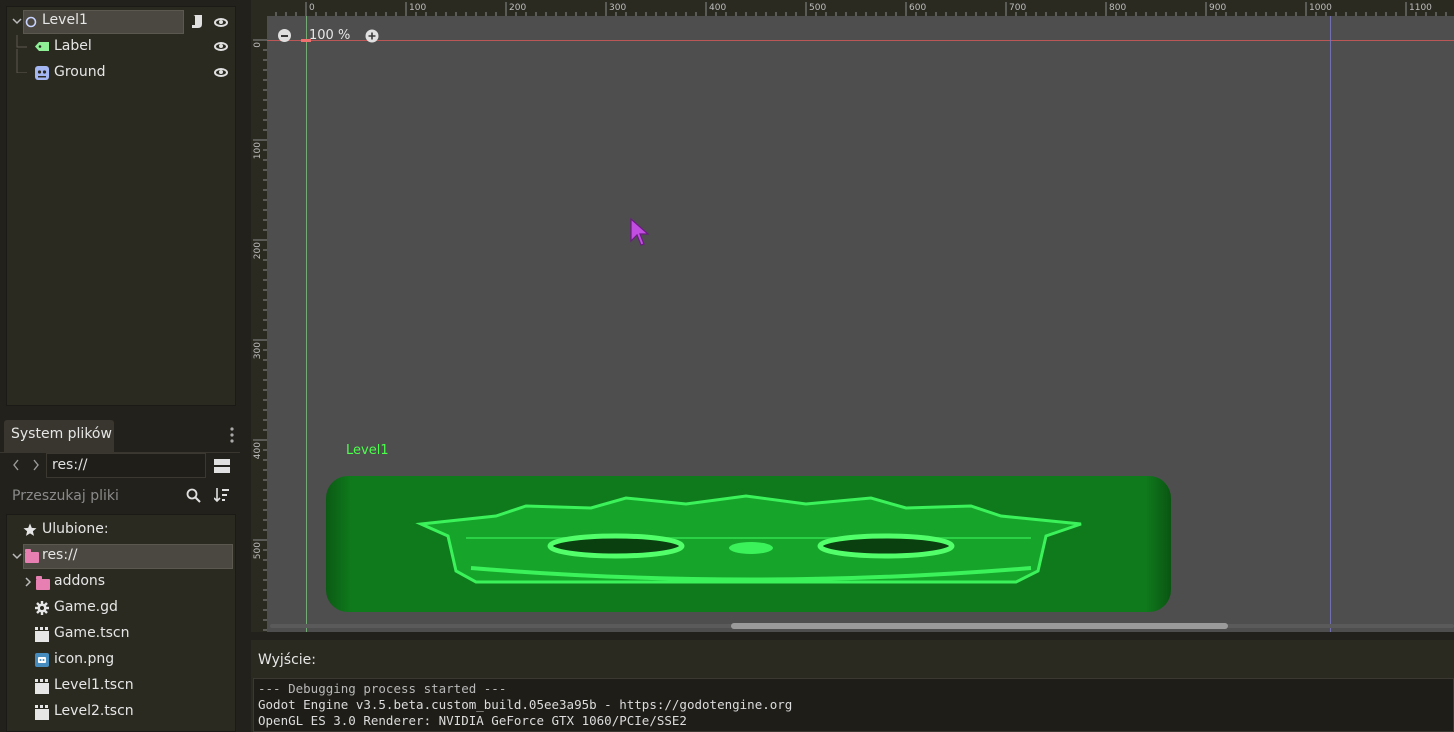 This screenshot has width=1454, height=732. What do you see at coordinates (61, 434) in the screenshot?
I see `tab-label: System plików` at bounding box center [61, 434].